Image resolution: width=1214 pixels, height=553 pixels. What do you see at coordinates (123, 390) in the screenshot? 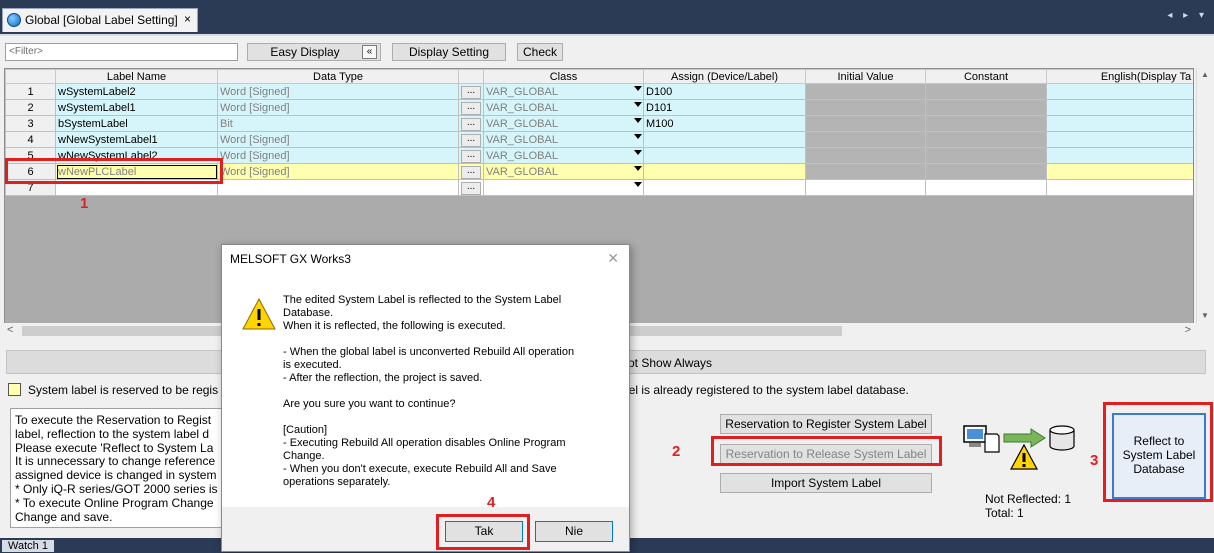
I see `legend-reserved-text: System label is reserved to be regis` at bounding box center [123, 390].